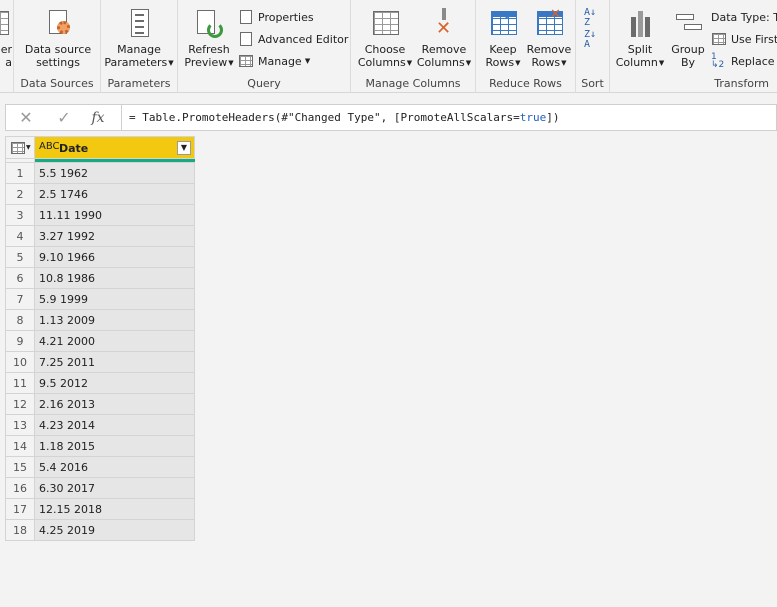 Image resolution: width=777 pixels, height=607 pixels. I want to click on fx-icon: fx, so click(98, 118).